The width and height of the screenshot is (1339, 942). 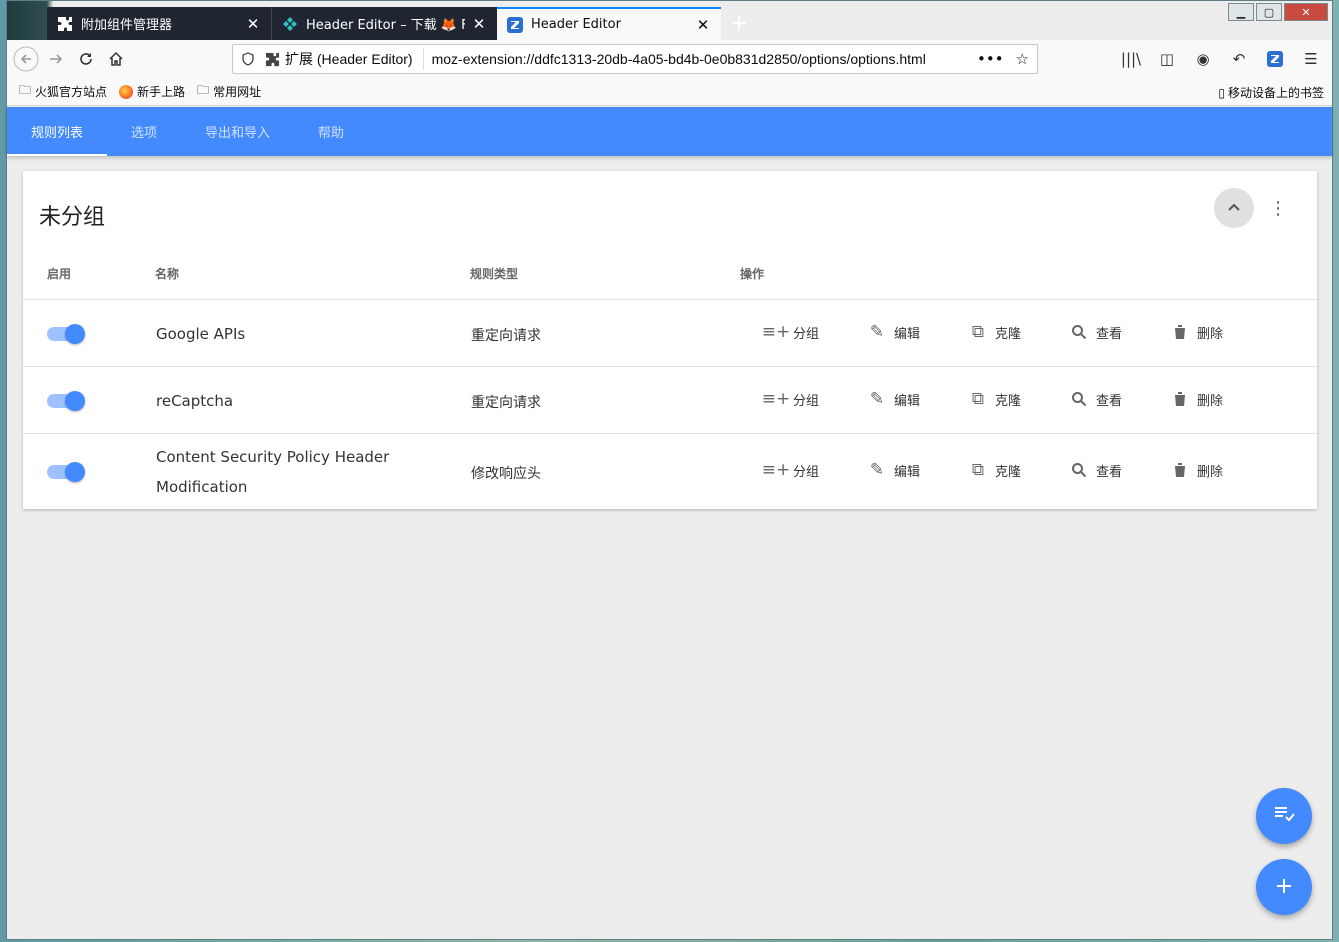 What do you see at coordinates (201, 334) in the screenshot?
I see `rule-name: Google APIs` at bounding box center [201, 334].